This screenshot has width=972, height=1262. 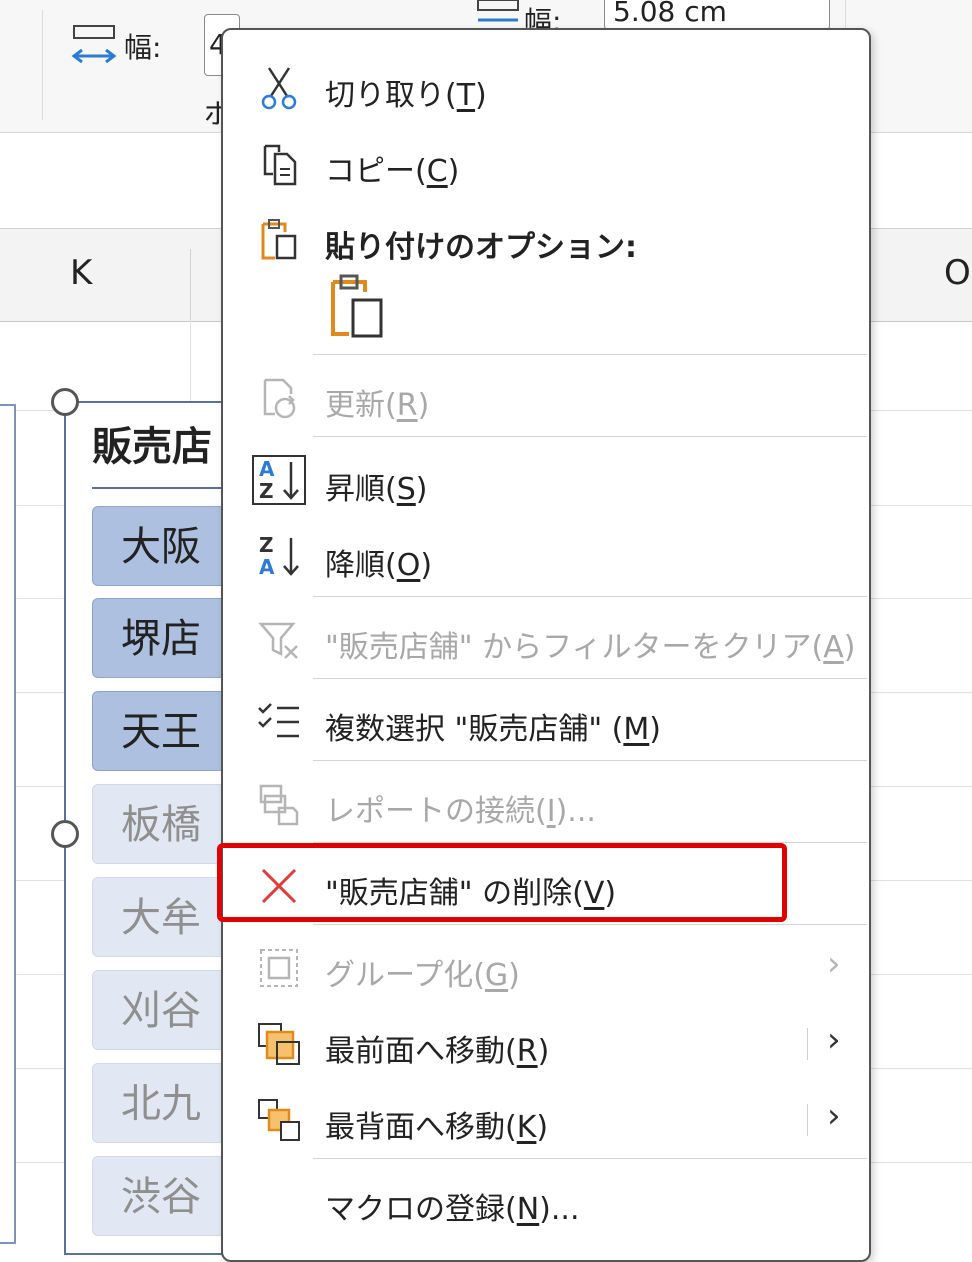 What do you see at coordinates (162, 488) in the screenshot?
I see `slicer-header-underline` at bounding box center [162, 488].